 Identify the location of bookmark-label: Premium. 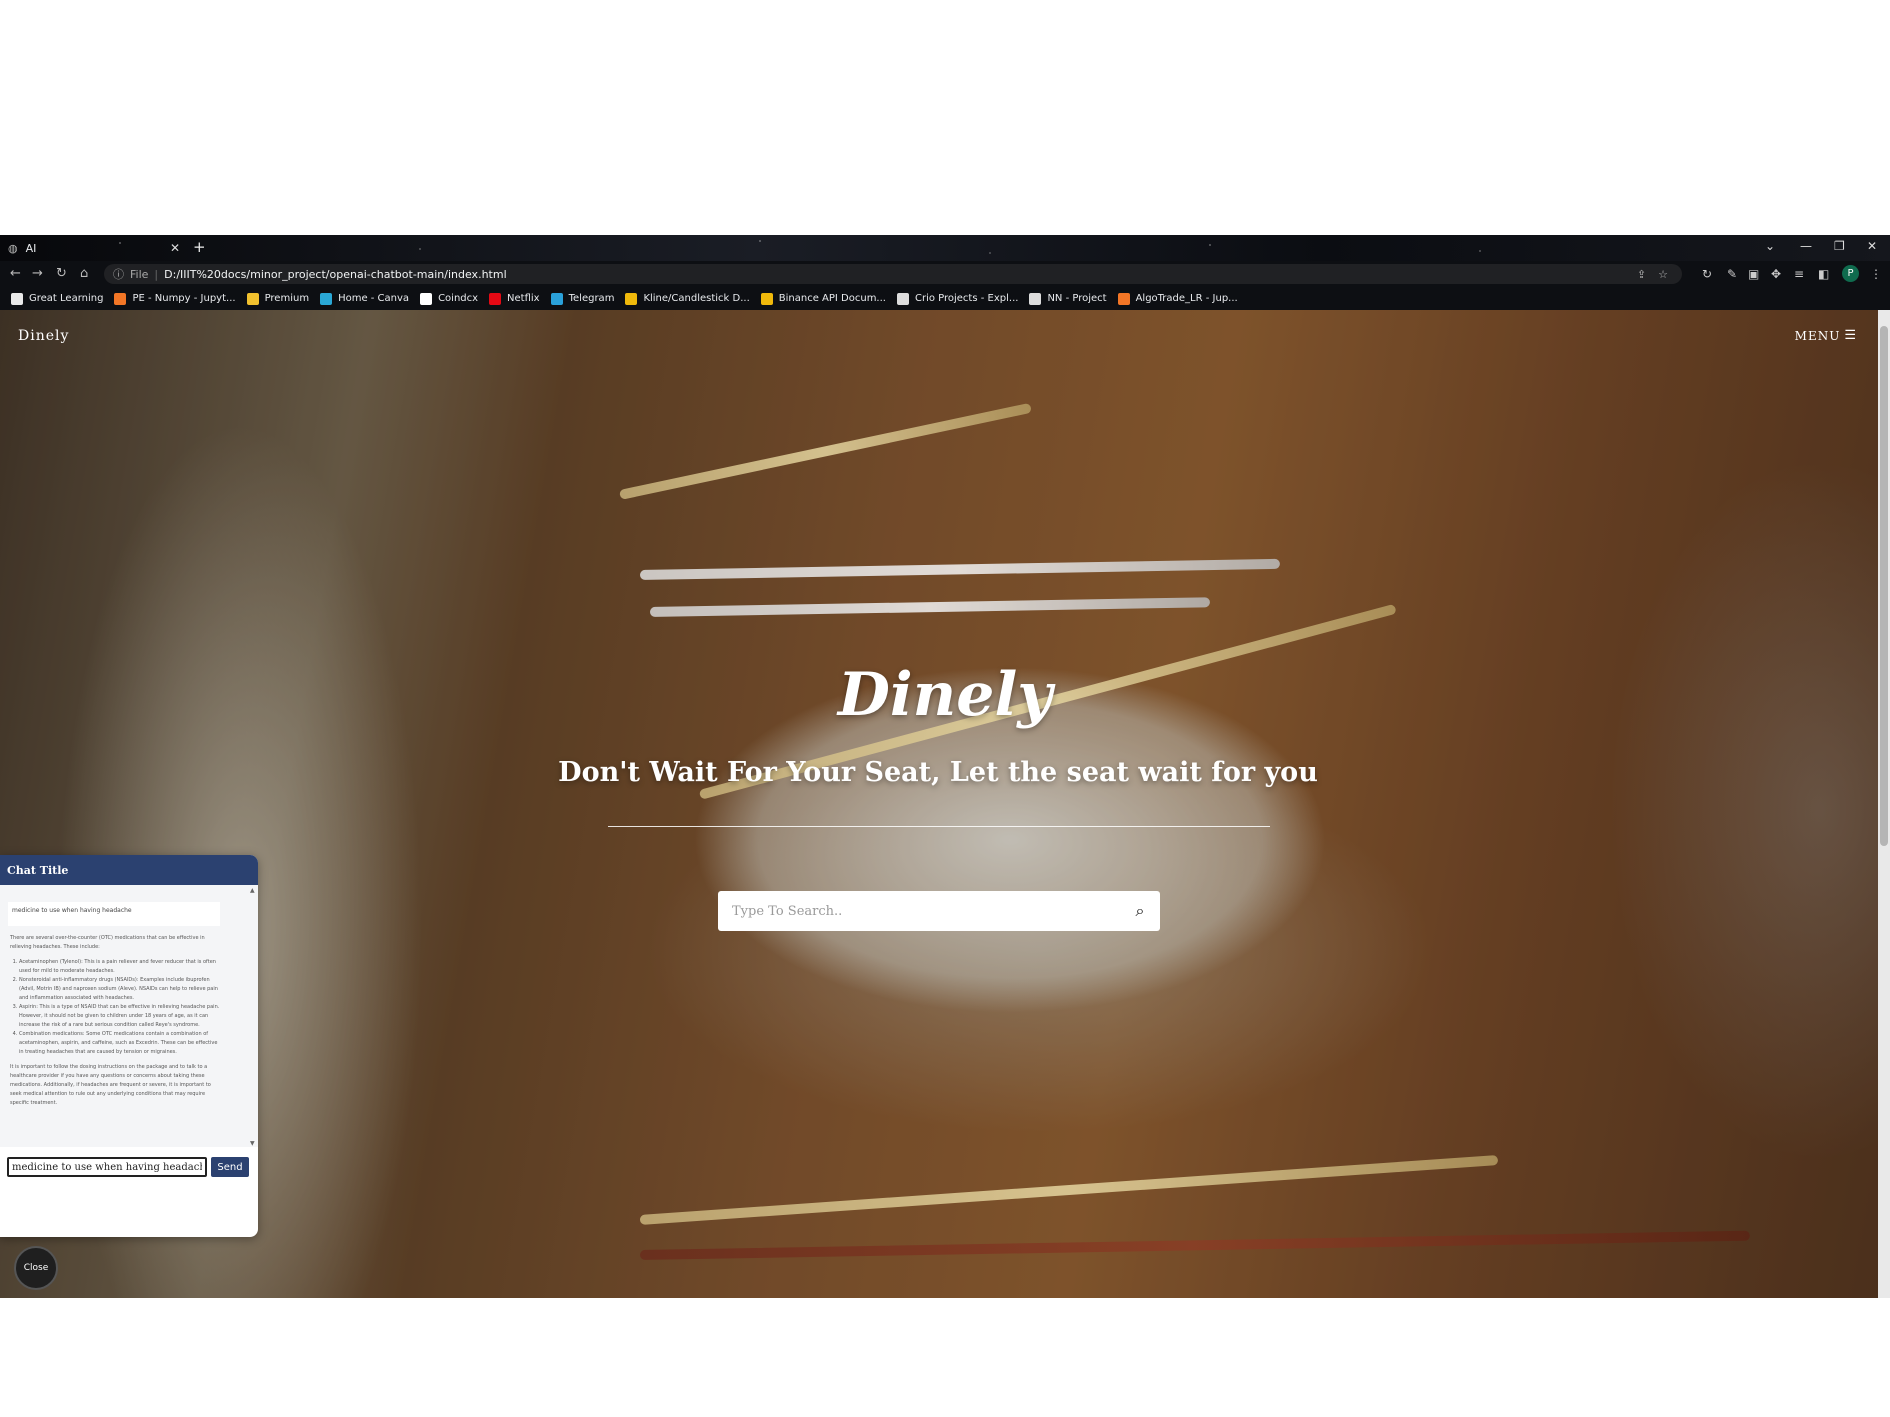
(287, 298).